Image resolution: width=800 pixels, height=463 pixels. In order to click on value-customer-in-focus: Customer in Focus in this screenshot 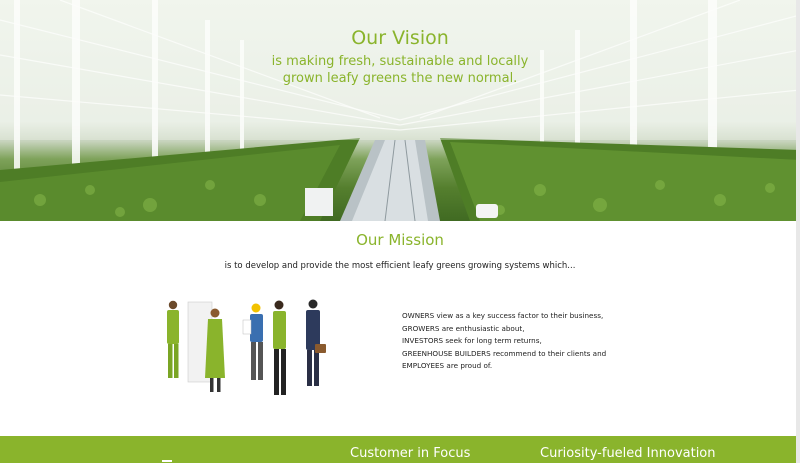, I will do `click(410, 453)`.